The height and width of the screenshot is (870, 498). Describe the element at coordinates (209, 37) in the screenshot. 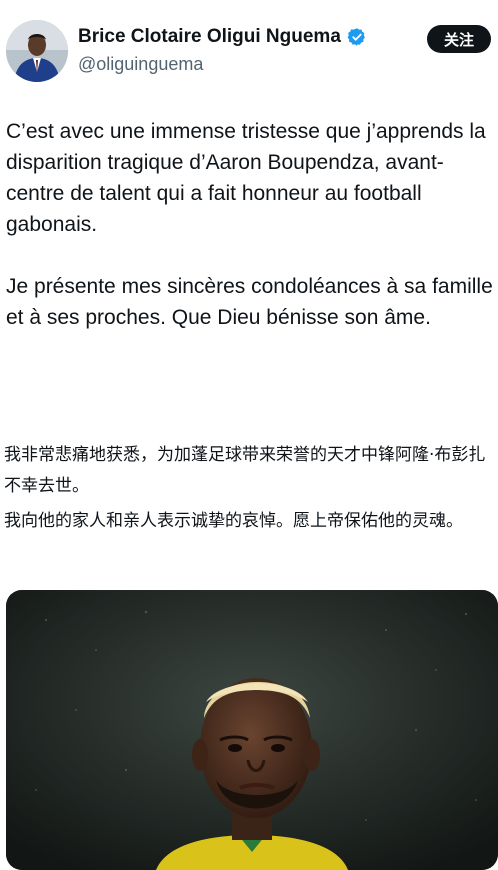

I see `author-name: Brice Clotaire Oligui Nguema` at that location.